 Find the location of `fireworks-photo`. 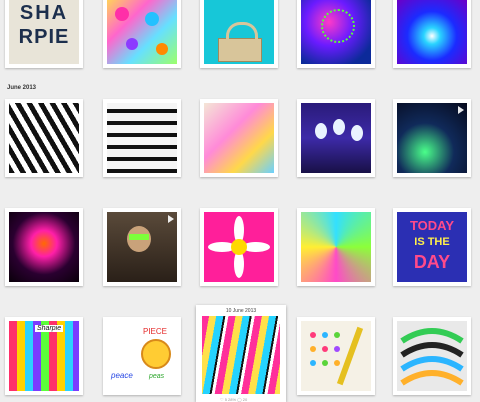

fireworks-photo is located at coordinates (336, 32).